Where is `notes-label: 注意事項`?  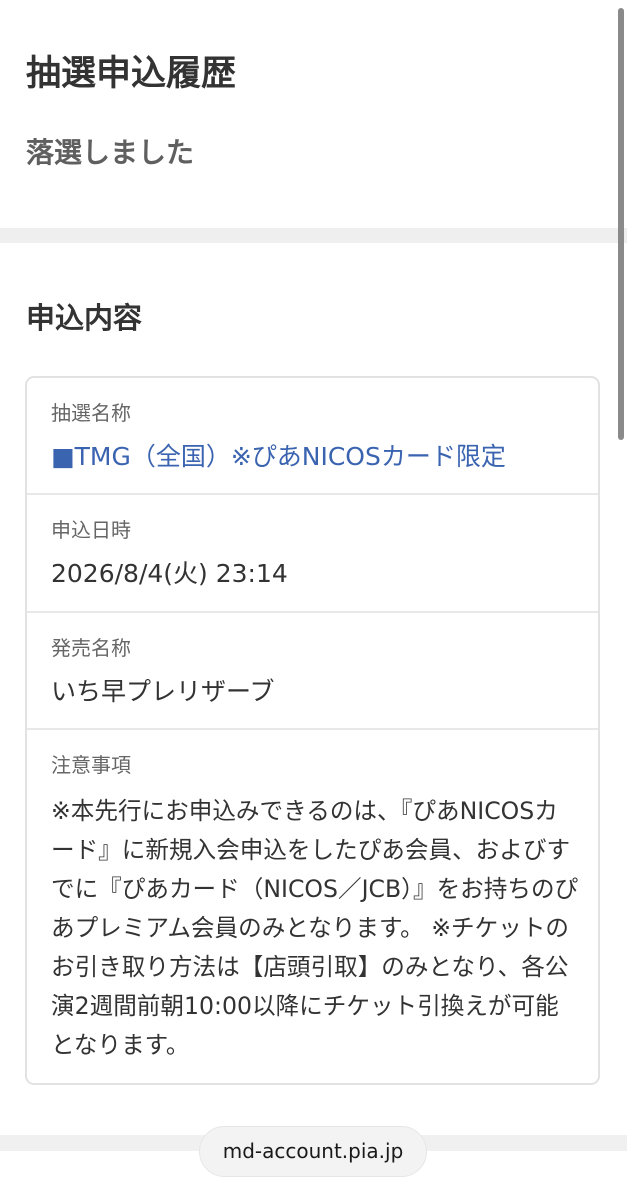 notes-label: 注意事項 is located at coordinates (91, 765).